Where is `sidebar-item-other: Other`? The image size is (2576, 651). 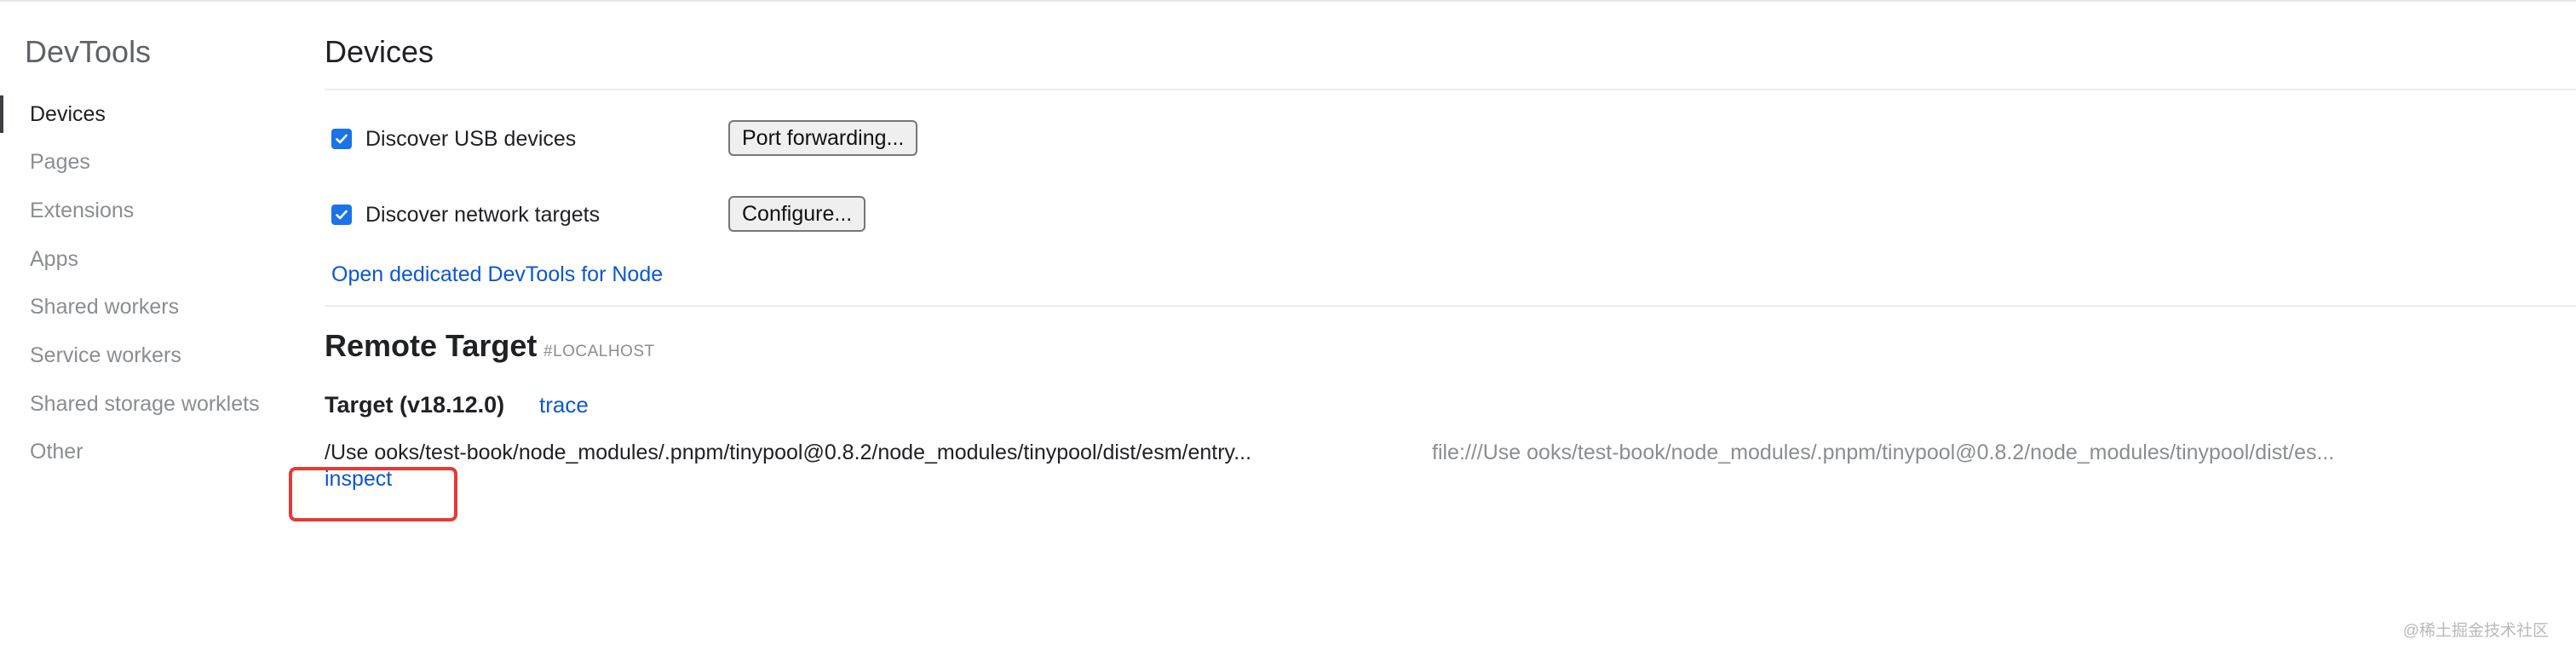 sidebar-item-other: Other is located at coordinates (145, 451).